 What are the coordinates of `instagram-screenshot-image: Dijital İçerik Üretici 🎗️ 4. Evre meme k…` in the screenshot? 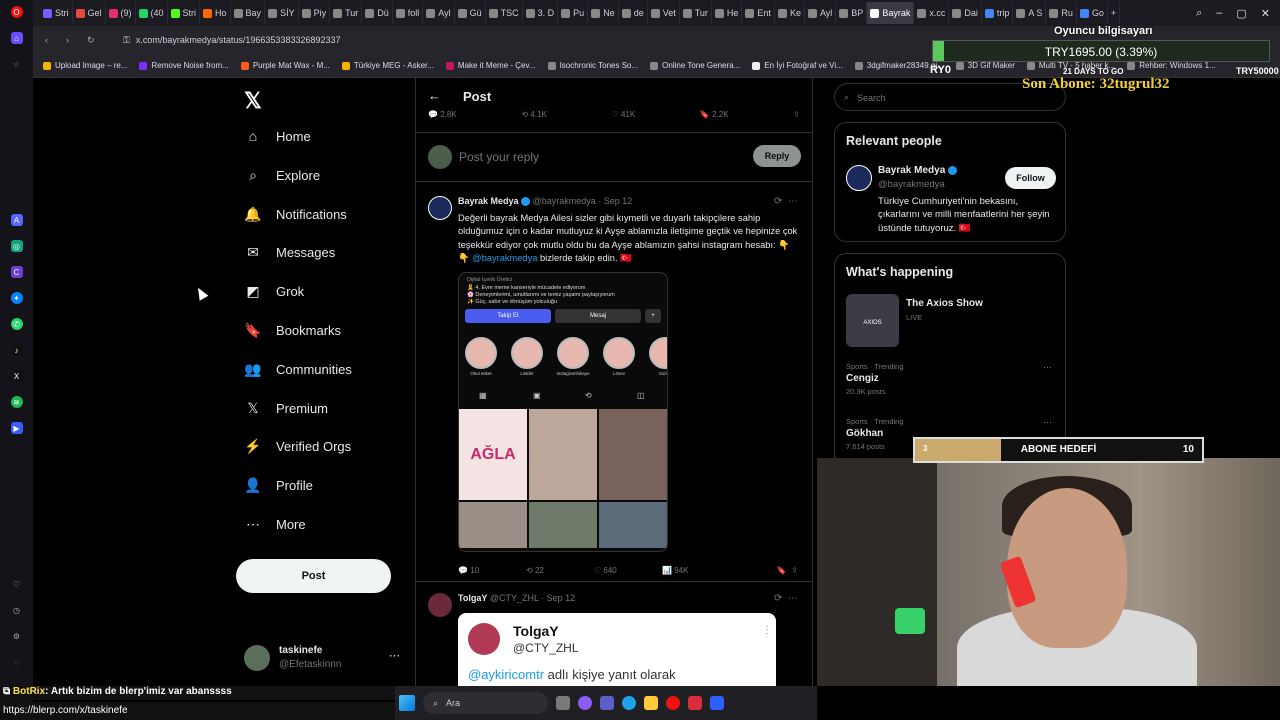 It's located at (563, 412).